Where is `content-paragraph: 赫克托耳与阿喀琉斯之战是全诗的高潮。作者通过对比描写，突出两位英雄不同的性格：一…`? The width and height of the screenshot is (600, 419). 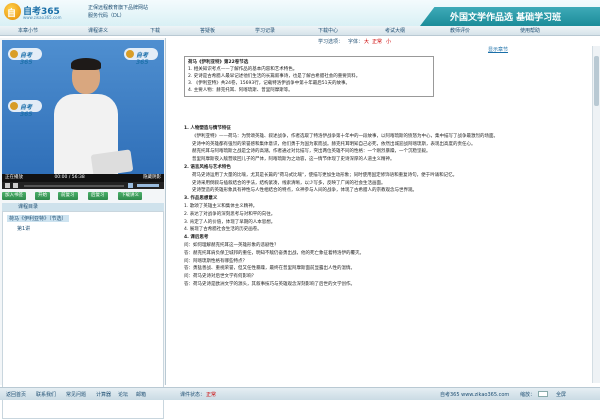 content-paragraph: 赫克托耳与阿喀琉斯之战是全诗的高潮。作者通过对比描写，突出两位英雄不同的性格：一… is located at coordinates (311, 152).